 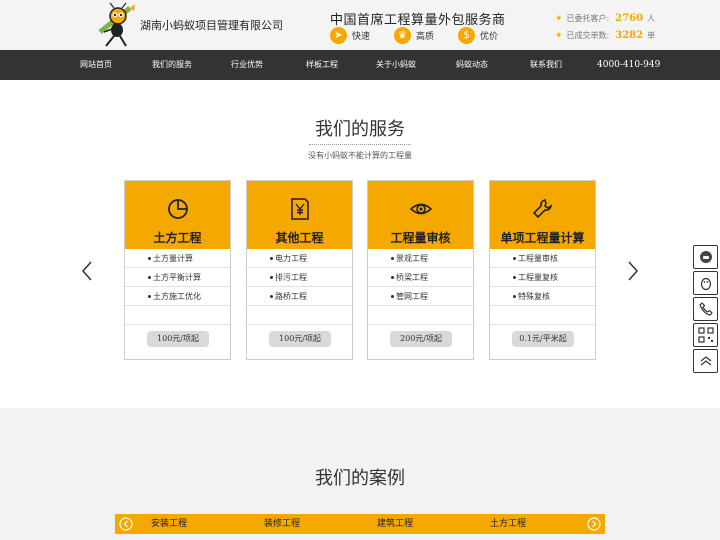 What do you see at coordinates (360, 129) in the screenshot?
I see `services-title: 我们的服务` at bounding box center [360, 129].